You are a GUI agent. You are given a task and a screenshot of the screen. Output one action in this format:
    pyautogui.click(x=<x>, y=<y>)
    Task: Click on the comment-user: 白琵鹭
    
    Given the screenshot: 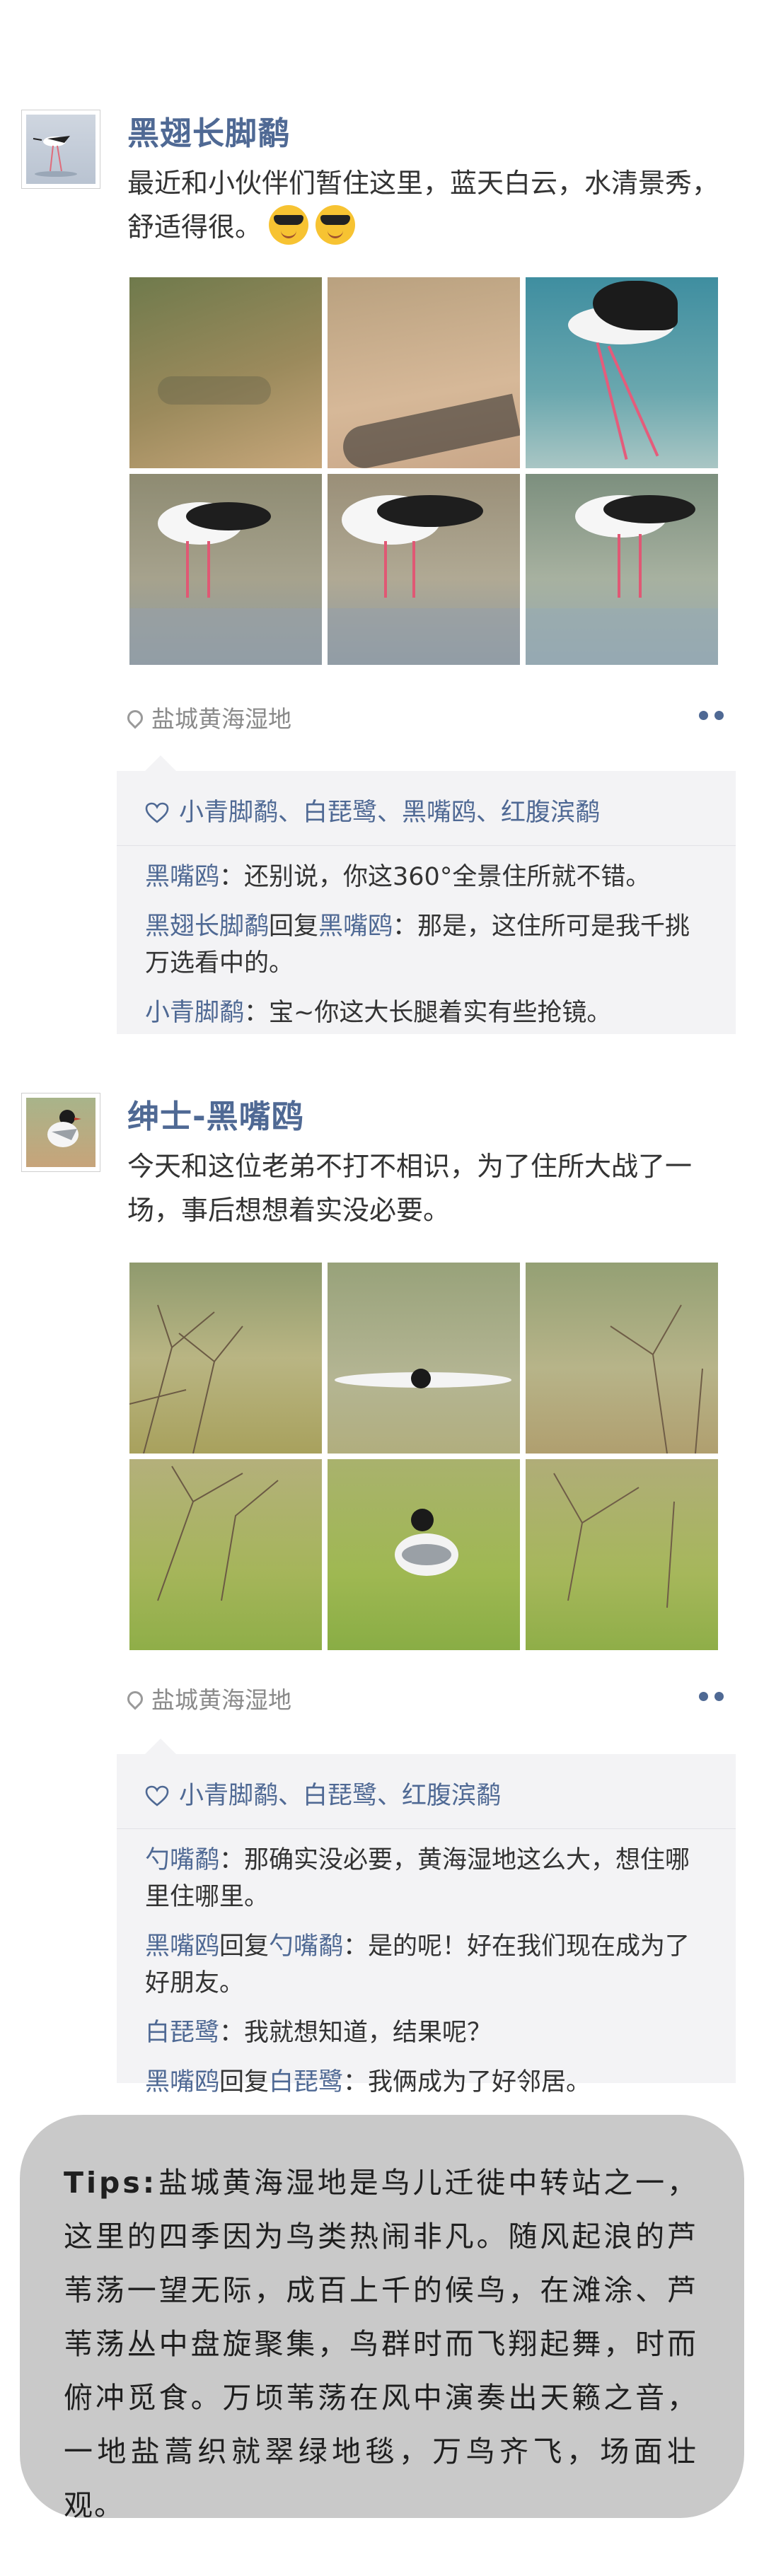 What is the action you would take?
    pyautogui.click(x=182, y=2033)
    